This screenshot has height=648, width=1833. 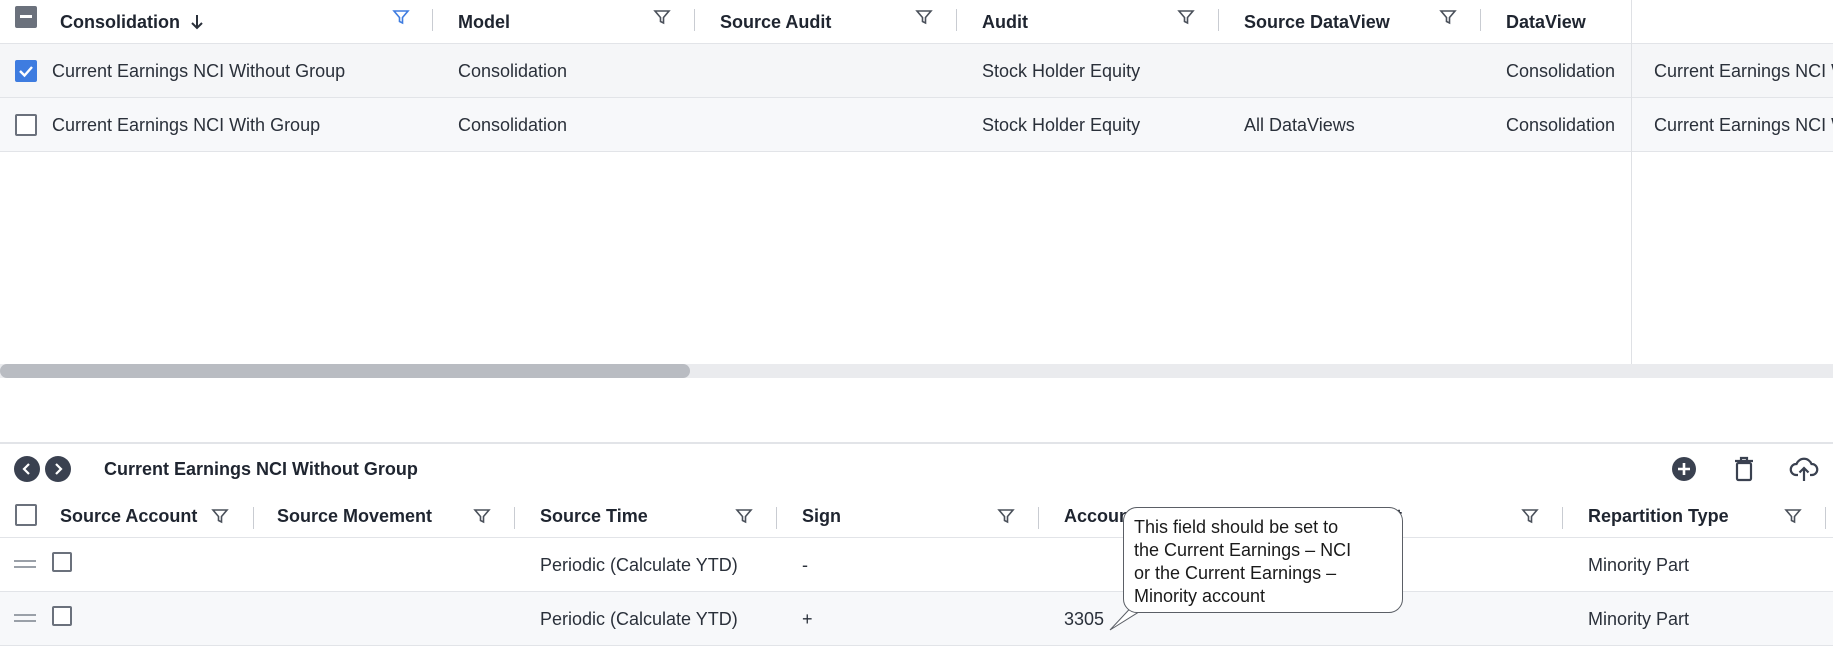 I want to click on horizontal-scrollbar, so click(x=916, y=371).